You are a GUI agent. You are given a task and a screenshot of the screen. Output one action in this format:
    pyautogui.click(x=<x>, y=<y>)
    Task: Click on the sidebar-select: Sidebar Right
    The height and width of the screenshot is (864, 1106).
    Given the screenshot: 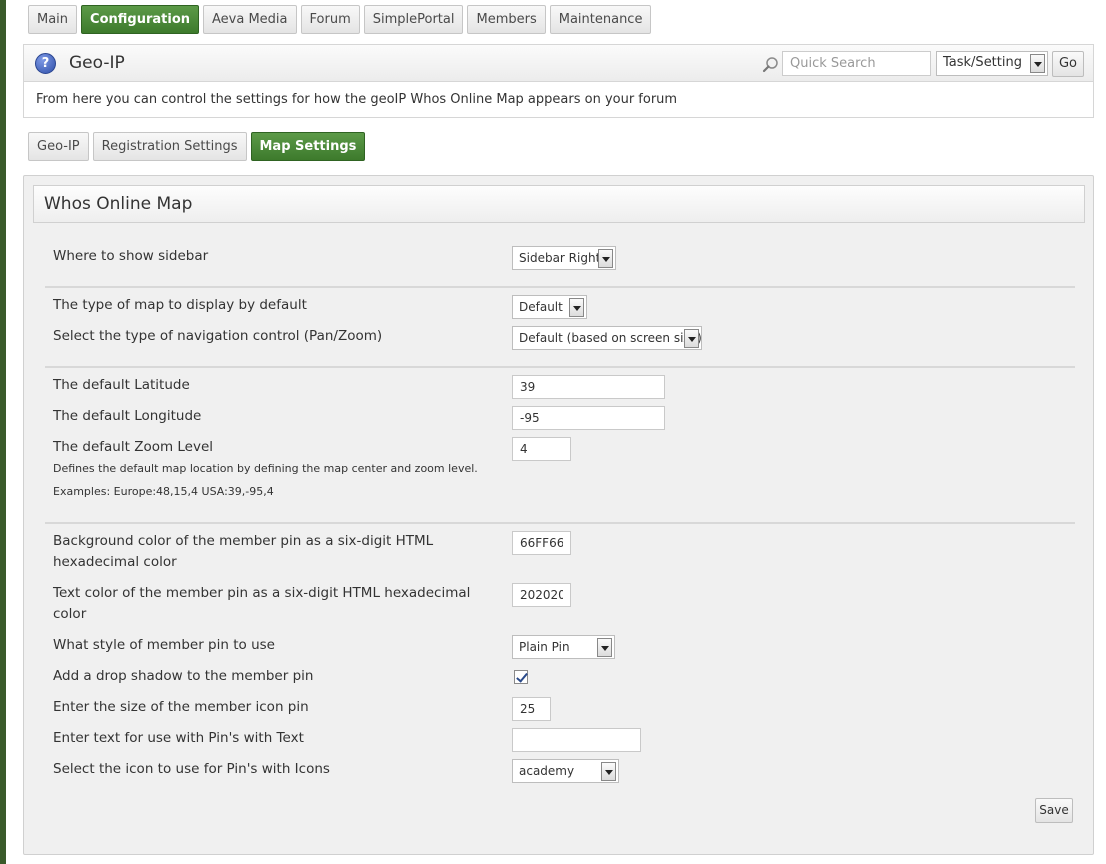 What is the action you would take?
    pyautogui.click(x=564, y=258)
    